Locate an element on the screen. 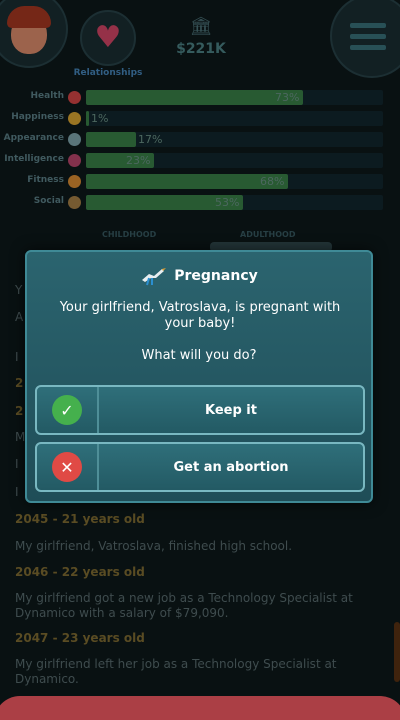 This screenshot has width=400, height=720. choice-label: Get an abortion is located at coordinates (231, 467).